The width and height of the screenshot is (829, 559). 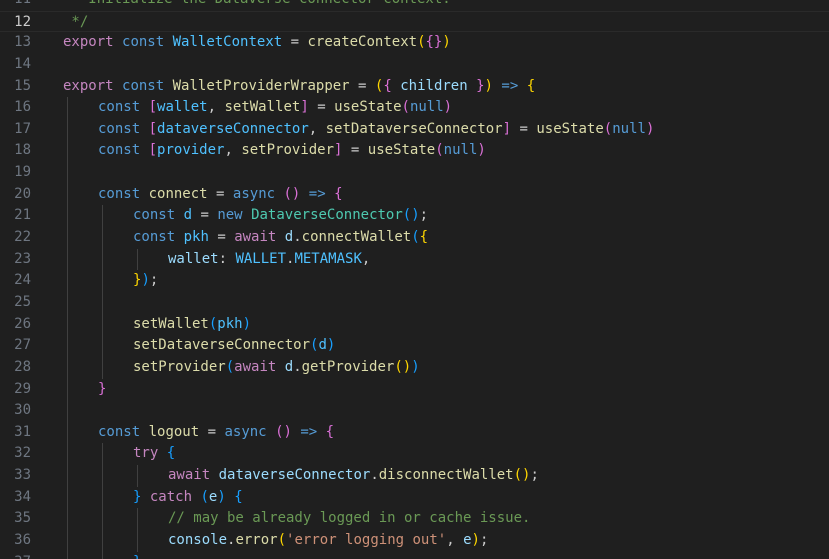 What do you see at coordinates (414, 238) in the screenshot?
I see `code-line: 22 const pkh = await d.connectWallet({` at bounding box center [414, 238].